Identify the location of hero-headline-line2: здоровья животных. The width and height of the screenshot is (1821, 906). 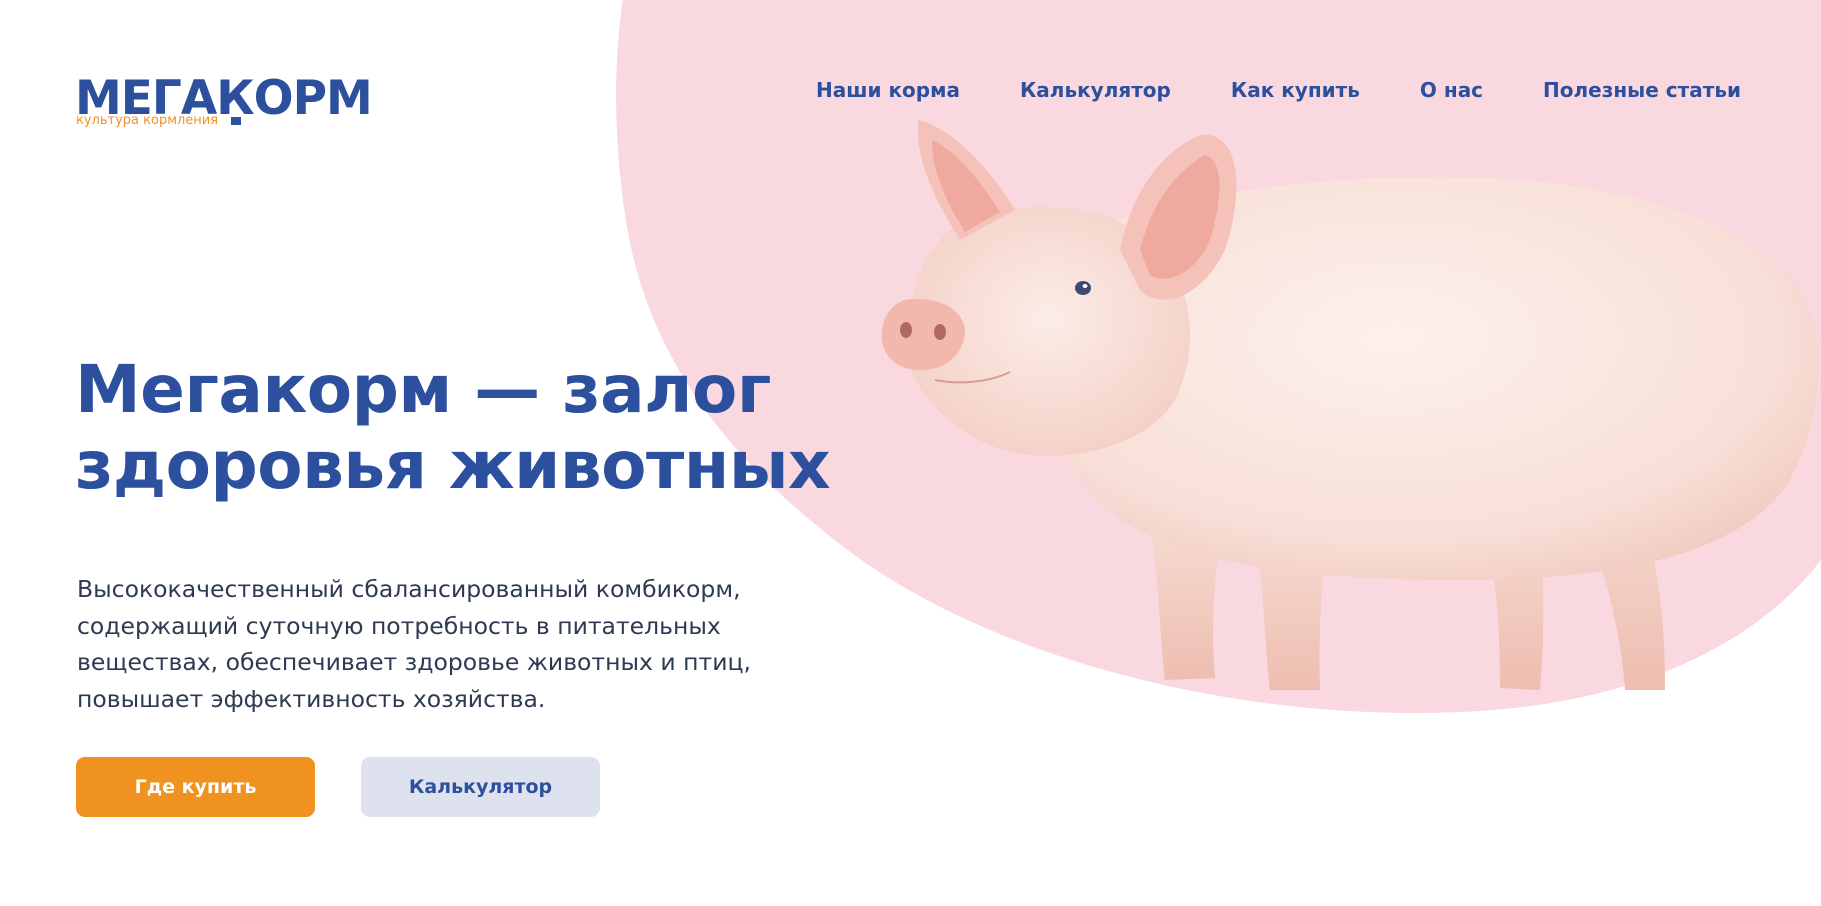
(453, 465).